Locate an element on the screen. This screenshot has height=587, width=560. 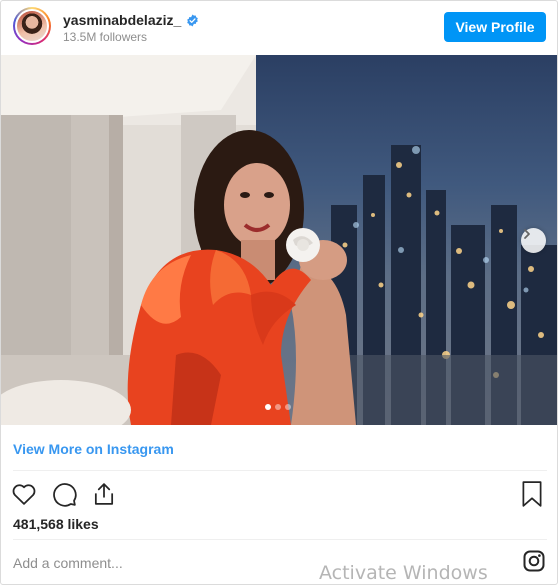
avatar is located at coordinates (32, 26).